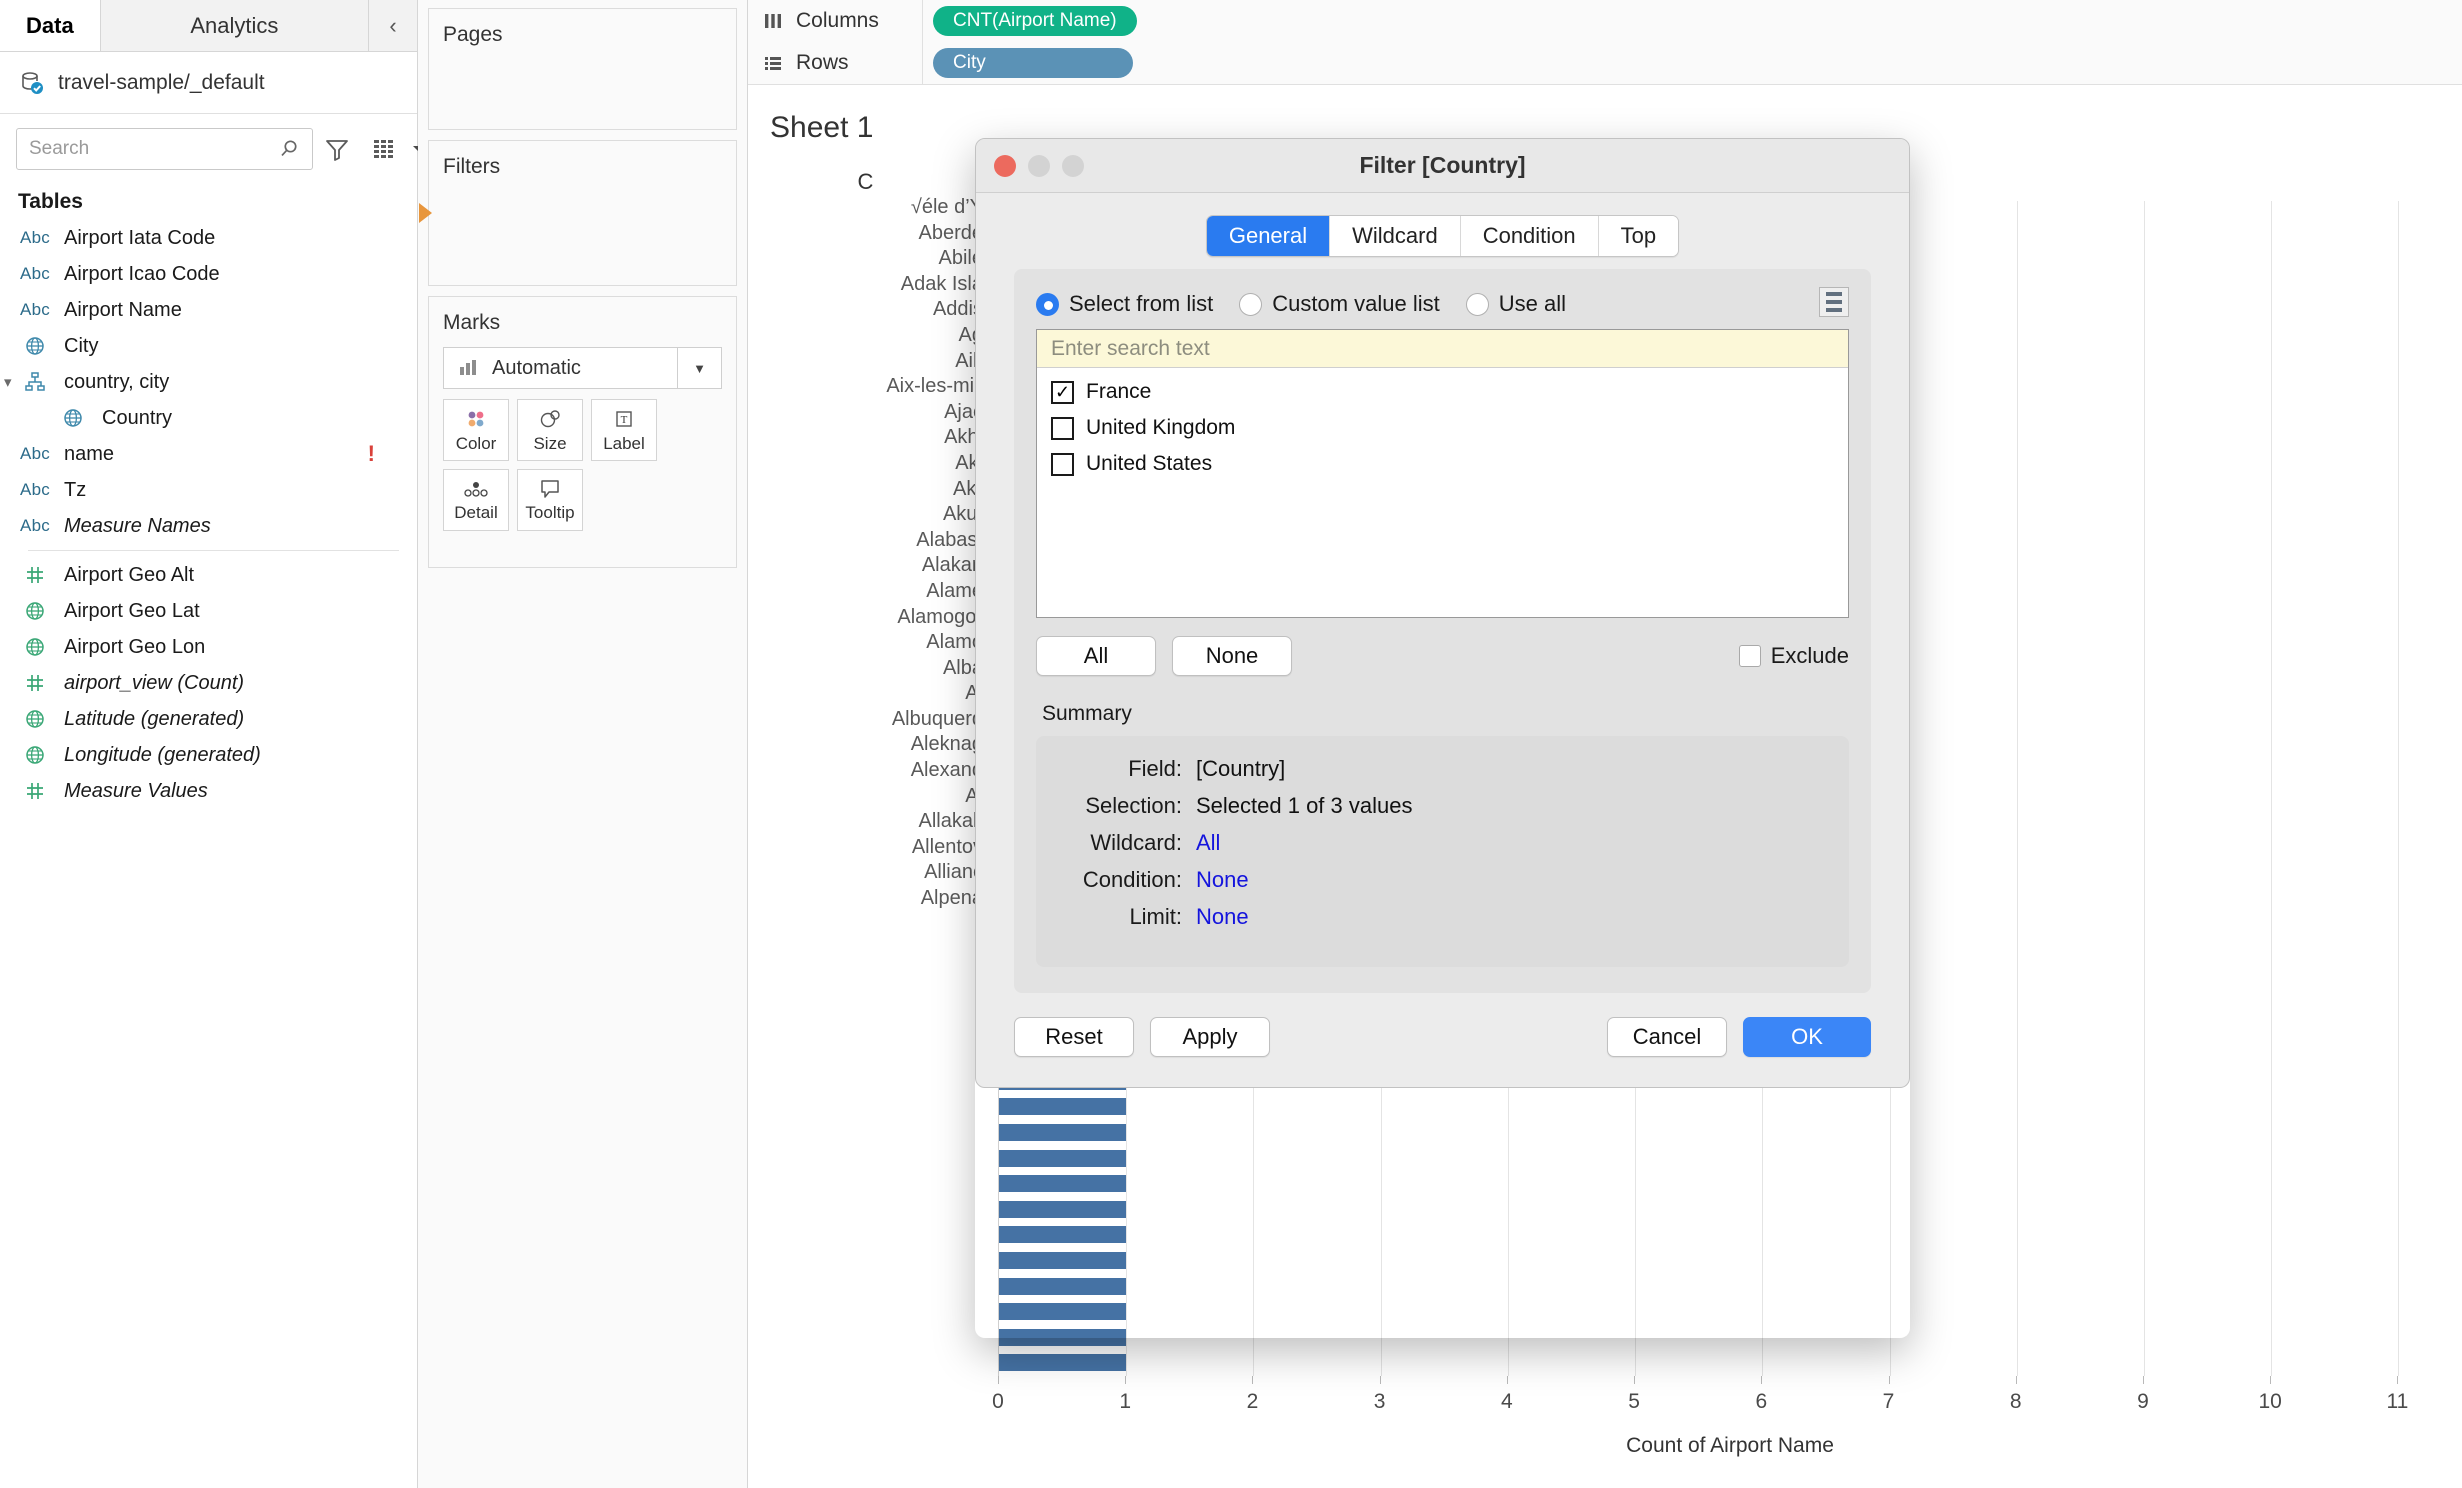 This screenshot has width=2462, height=1488. I want to click on sheet-title: Sheet 1, so click(1605, 115).